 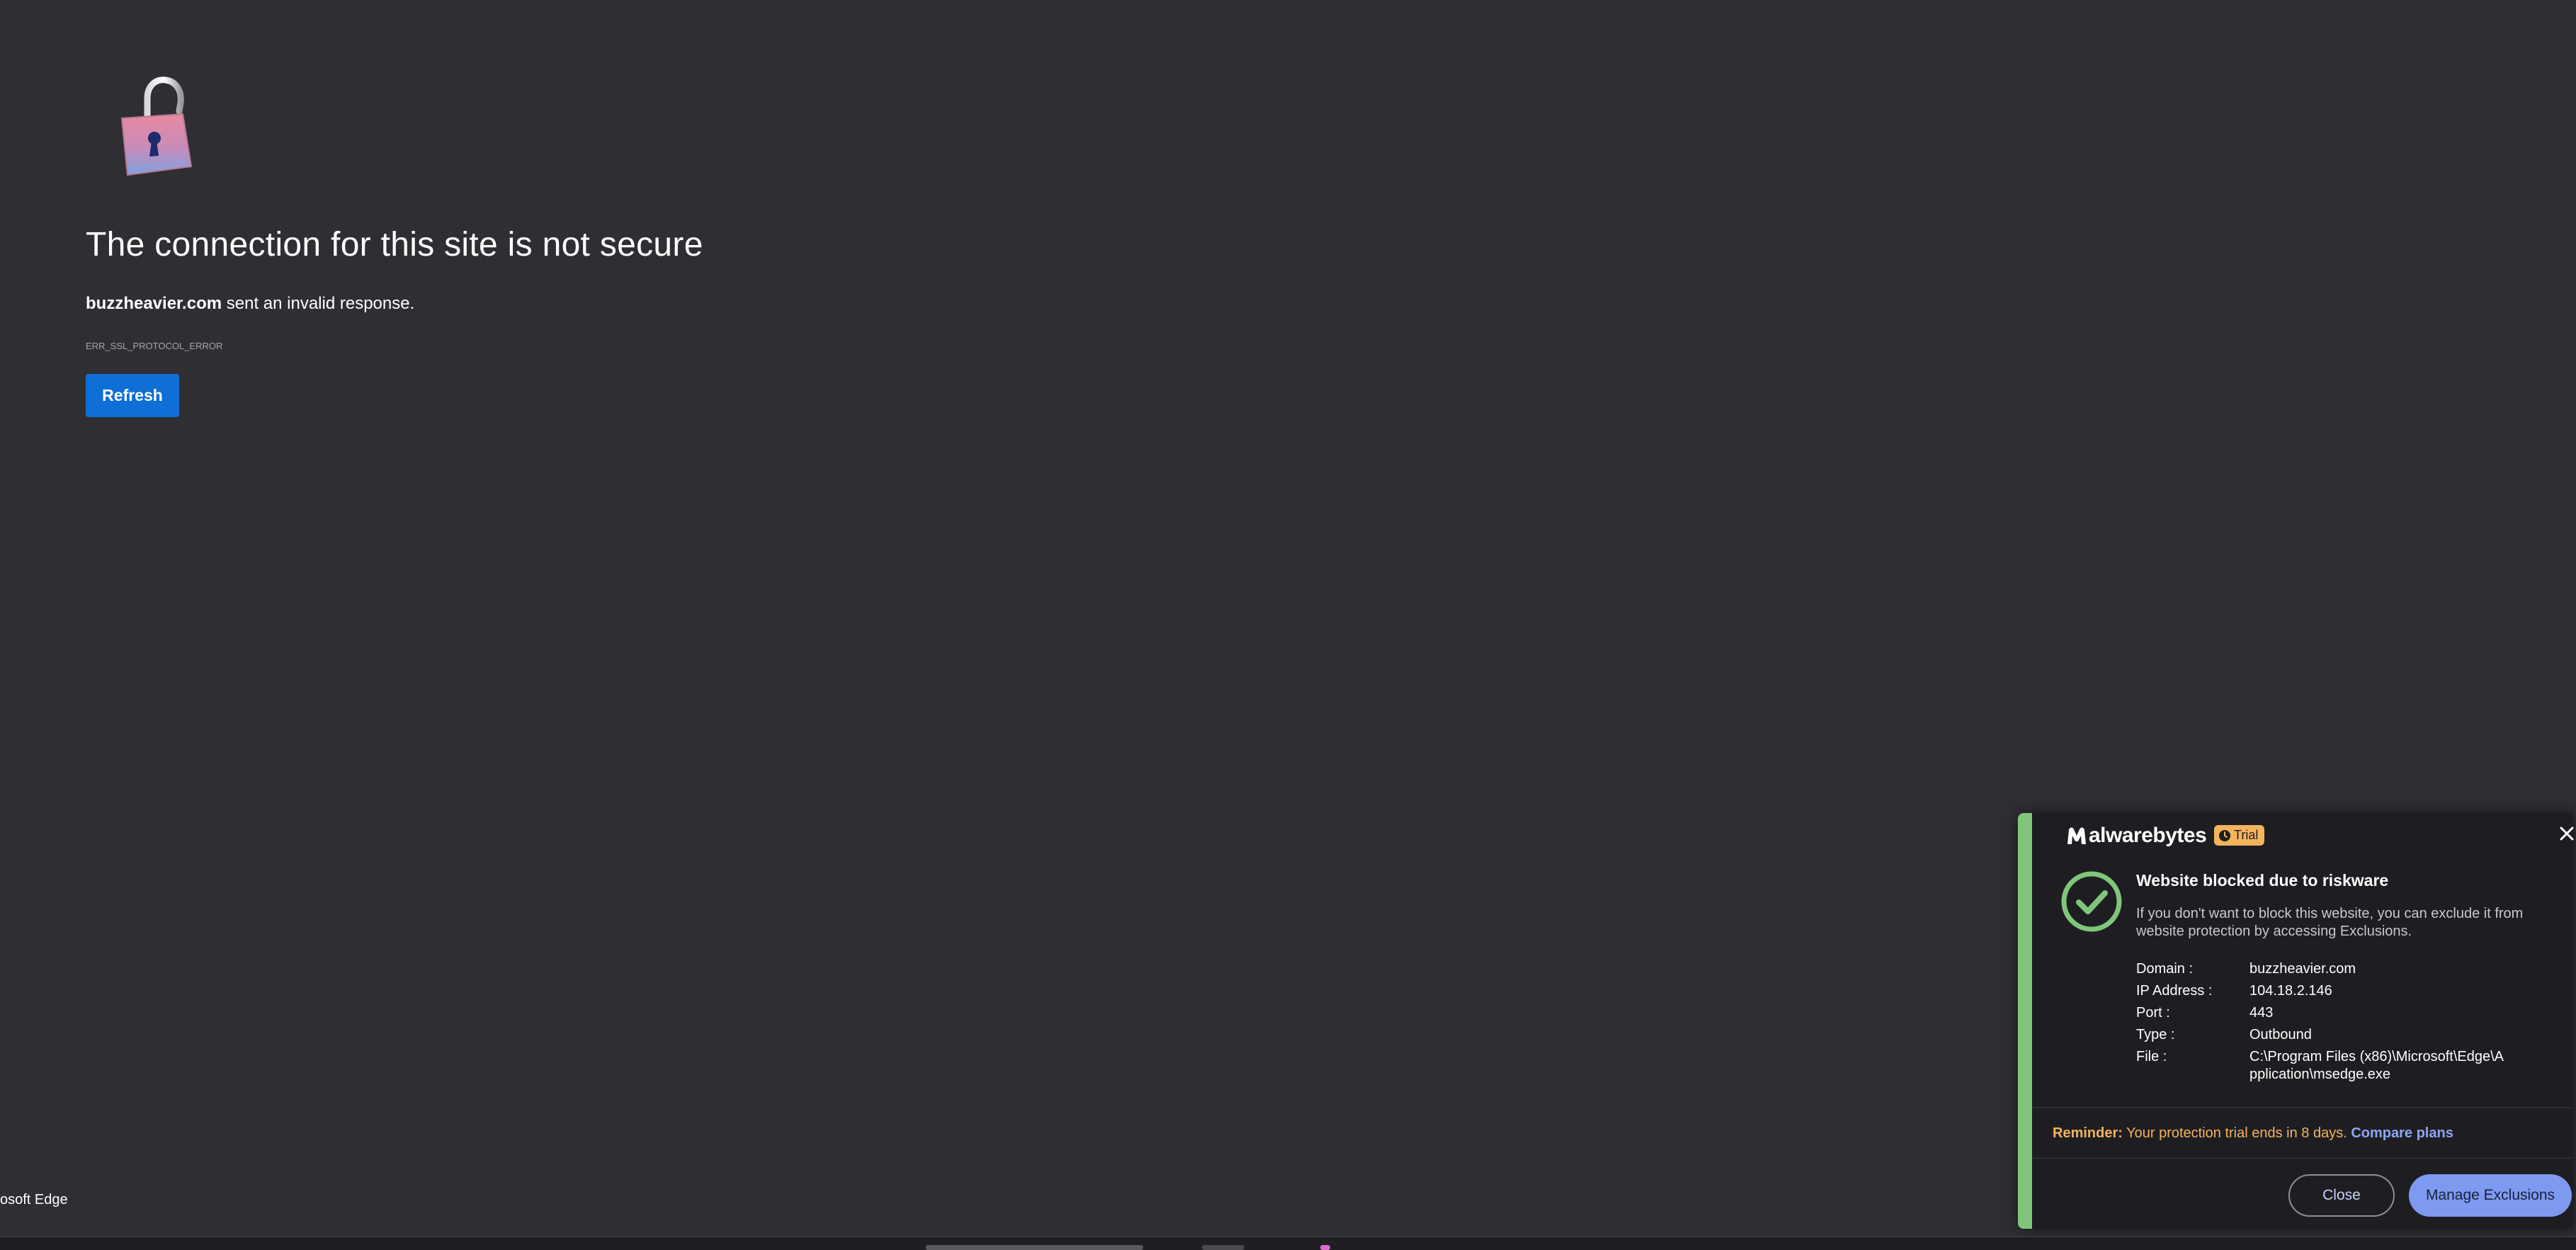 I want to click on detail-key: Domain :, so click(x=2165, y=969).